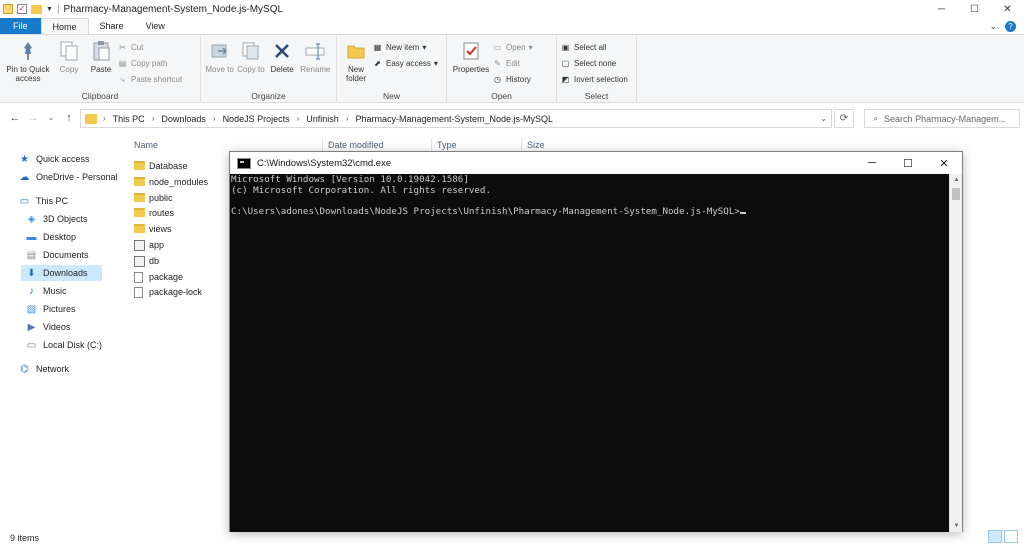  Describe the element at coordinates (844, 118) in the screenshot. I see `refresh-button: ⟳` at that location.